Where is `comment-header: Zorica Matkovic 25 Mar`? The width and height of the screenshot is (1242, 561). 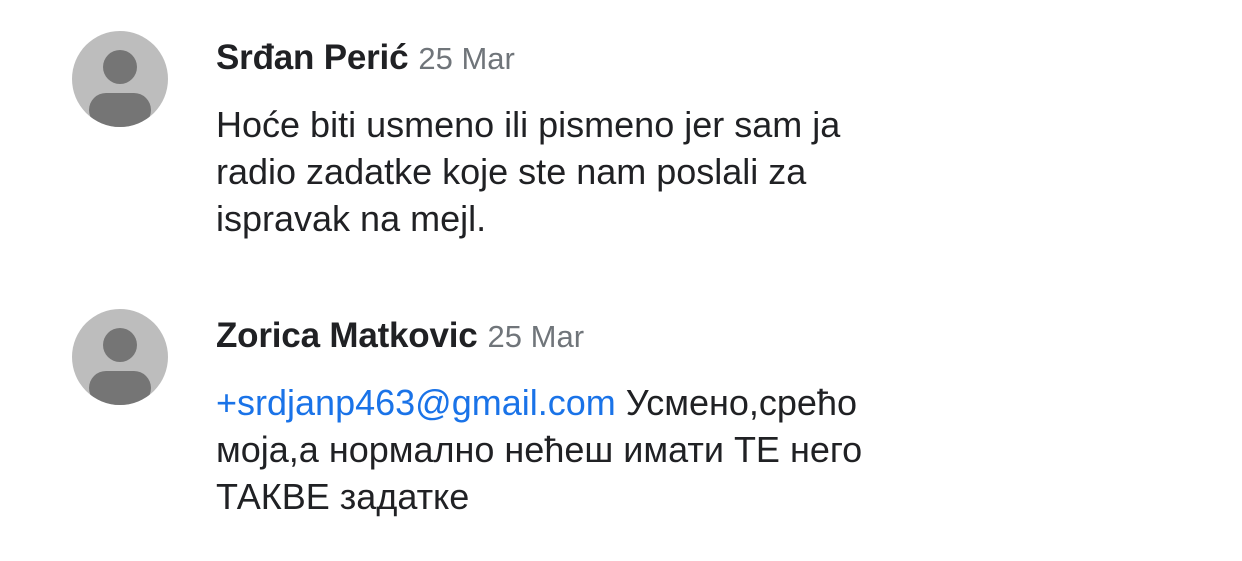 comment-header: Zorica Matkovic 25 Mar is located at coordinates (400, 339).